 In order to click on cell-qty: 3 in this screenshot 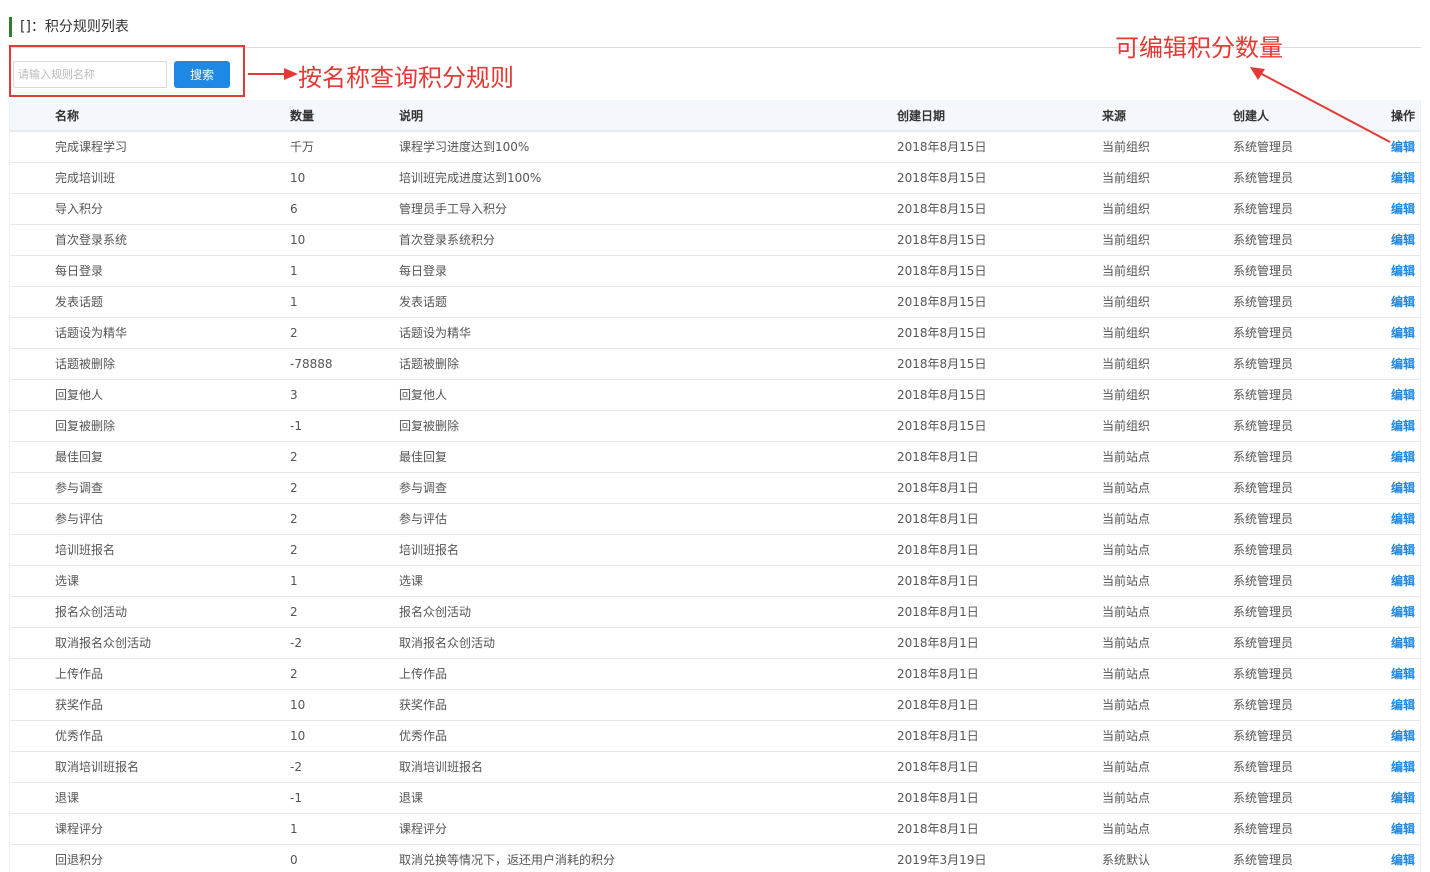, I will do `click(294, 395)`.